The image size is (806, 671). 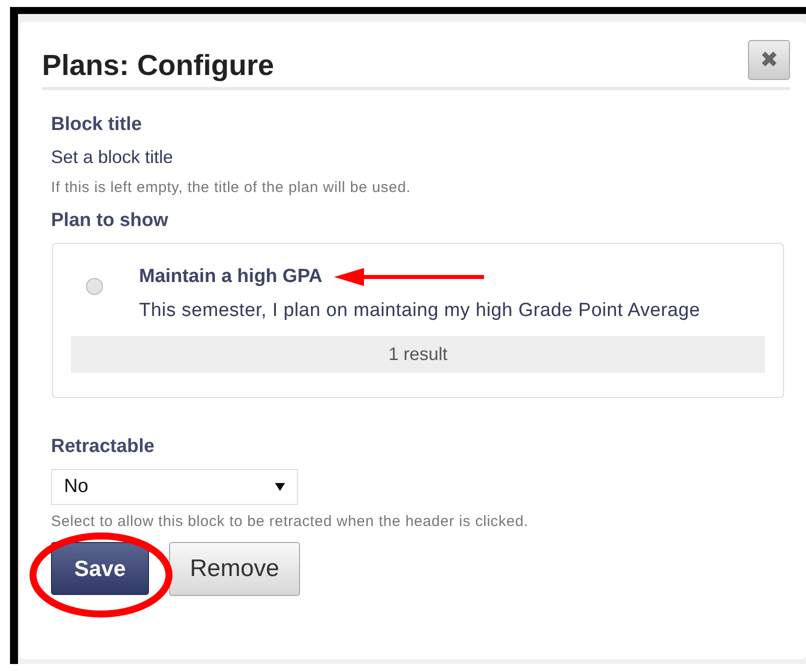 I want to click on field-label: Plan to show, so click(x=110, y=221).